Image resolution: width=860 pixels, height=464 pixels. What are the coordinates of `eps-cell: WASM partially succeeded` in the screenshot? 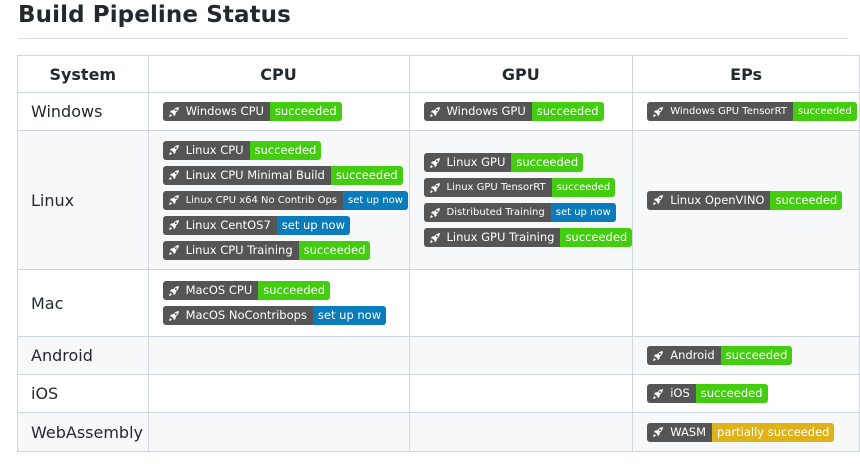 It's located at (746, 432).